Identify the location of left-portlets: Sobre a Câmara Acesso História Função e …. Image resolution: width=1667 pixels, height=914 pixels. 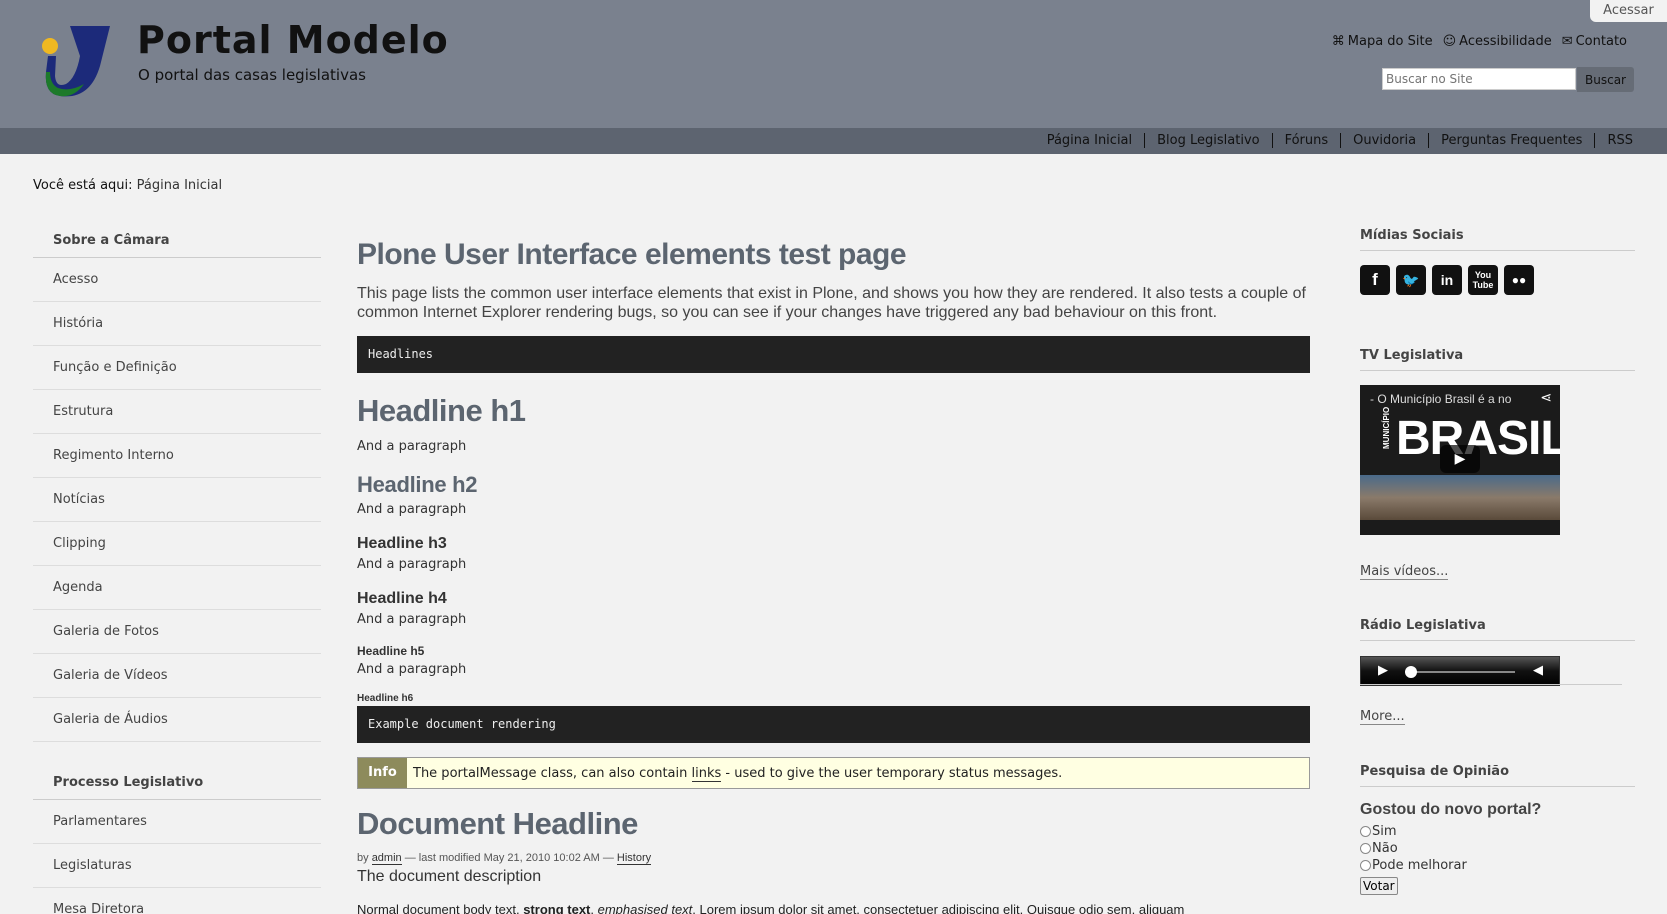
(177, 572).